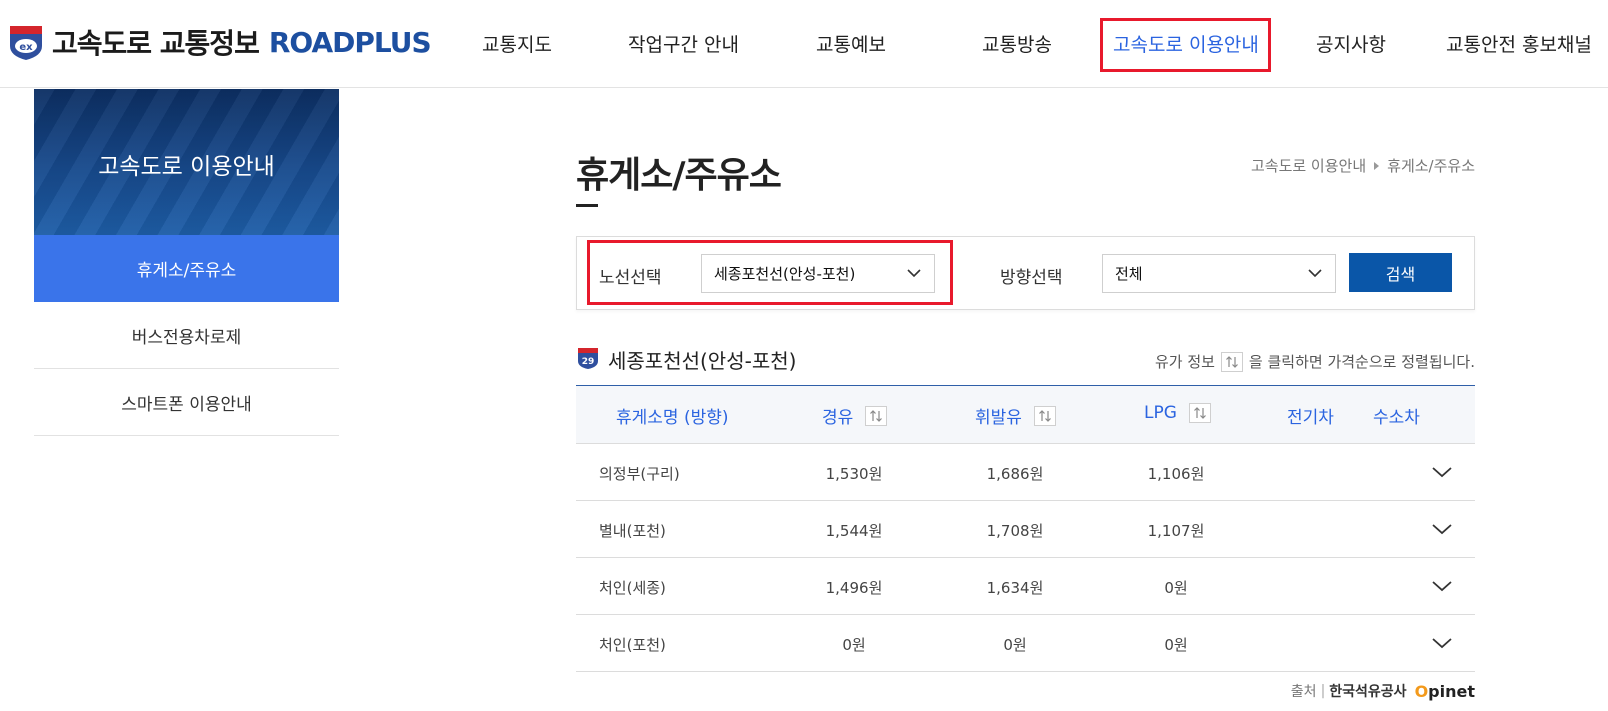  I want to click on route-shield-icon: 29, so click(588, 360).